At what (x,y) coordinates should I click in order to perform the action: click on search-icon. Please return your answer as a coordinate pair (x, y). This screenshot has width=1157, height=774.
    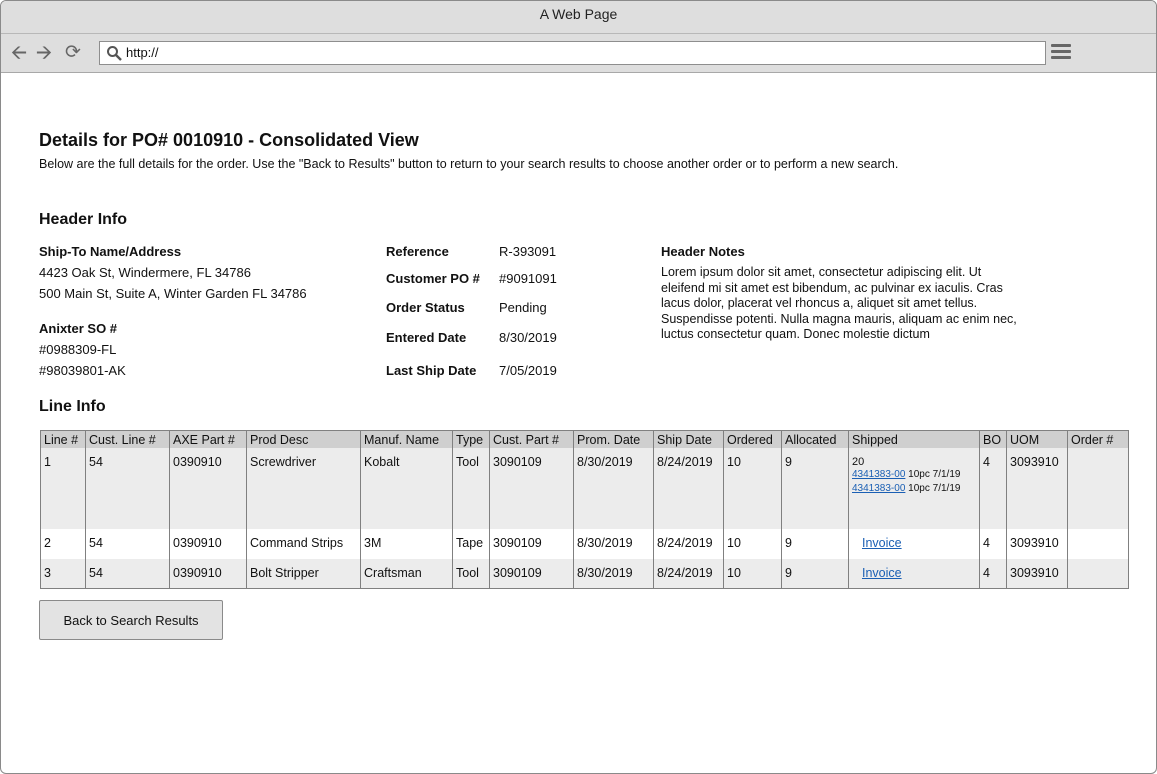
    Looking at the image, I should click on (114, 53).